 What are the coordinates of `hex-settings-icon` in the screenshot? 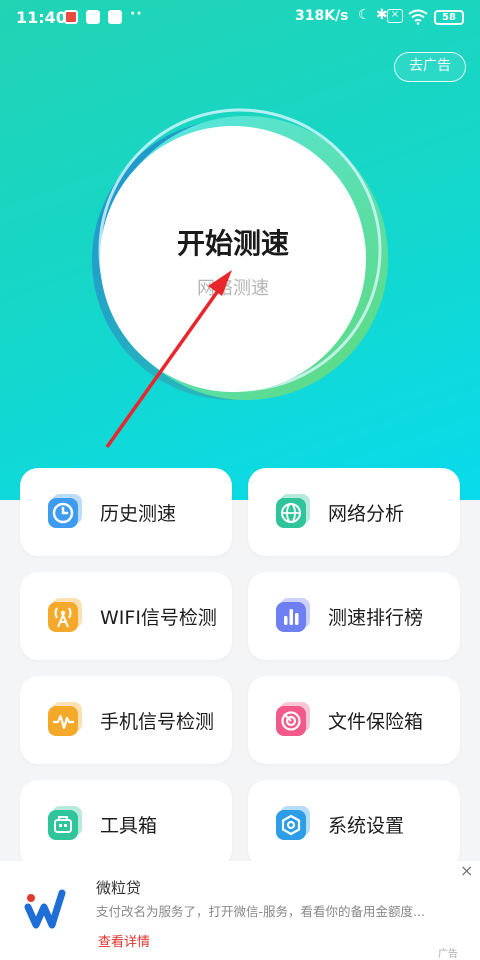 It's located at (293, 823).